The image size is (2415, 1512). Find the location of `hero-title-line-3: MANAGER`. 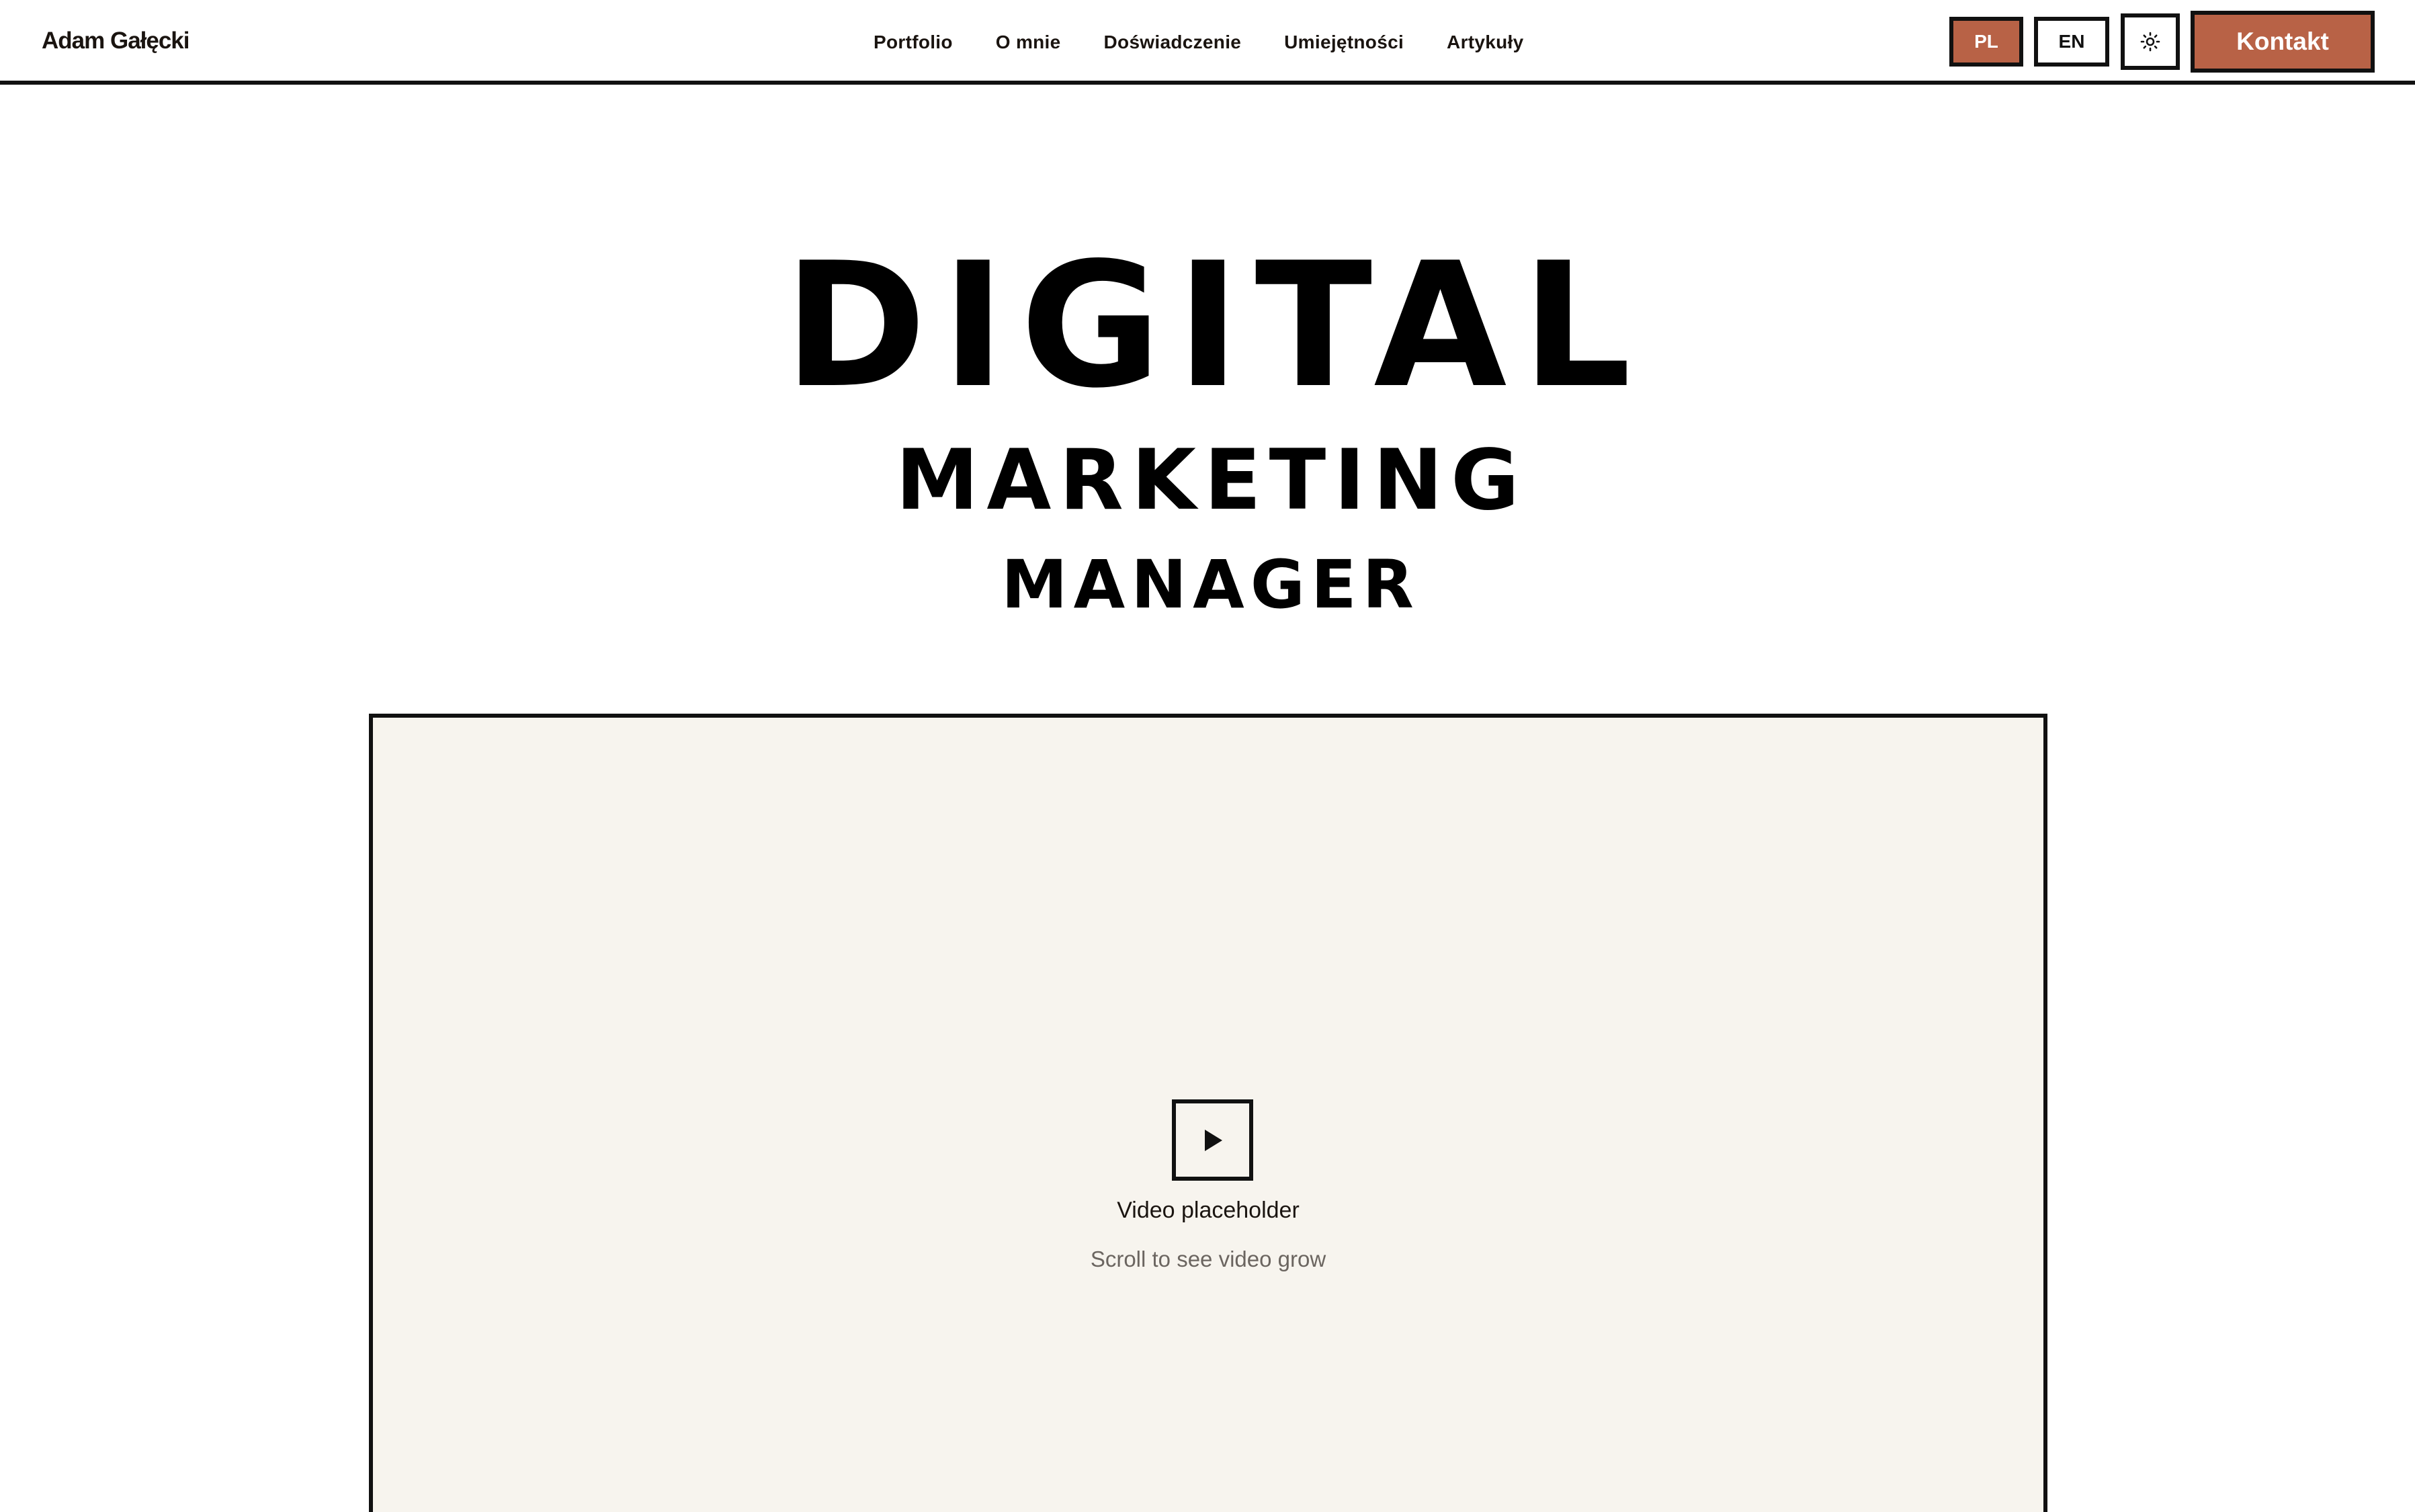

hero-title-line-3: MANAGER is located at coordinates (1210, 585).